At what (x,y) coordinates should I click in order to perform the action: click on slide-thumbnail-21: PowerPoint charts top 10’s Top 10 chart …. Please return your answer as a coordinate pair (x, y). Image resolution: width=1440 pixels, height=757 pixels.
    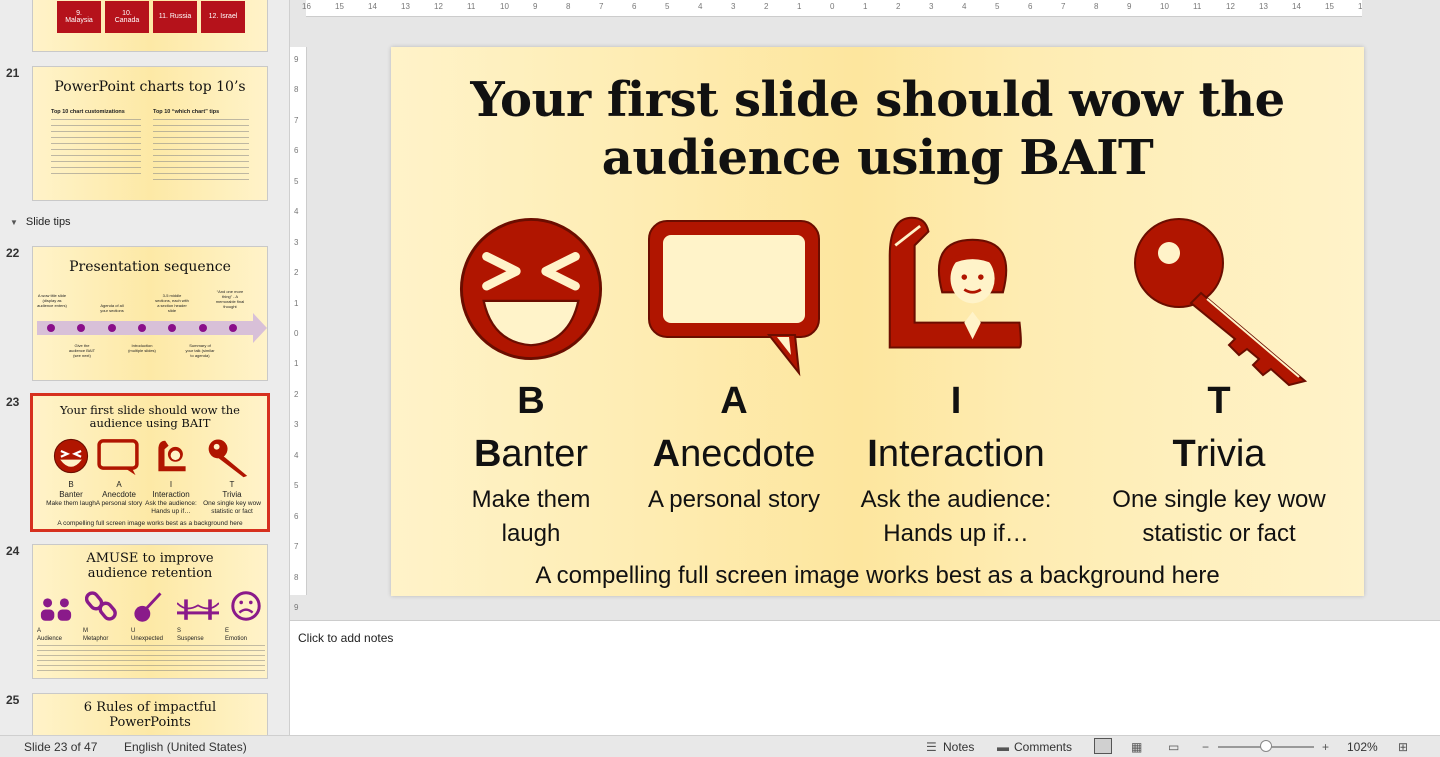
    Looking at the image, I should click on (150, 133).